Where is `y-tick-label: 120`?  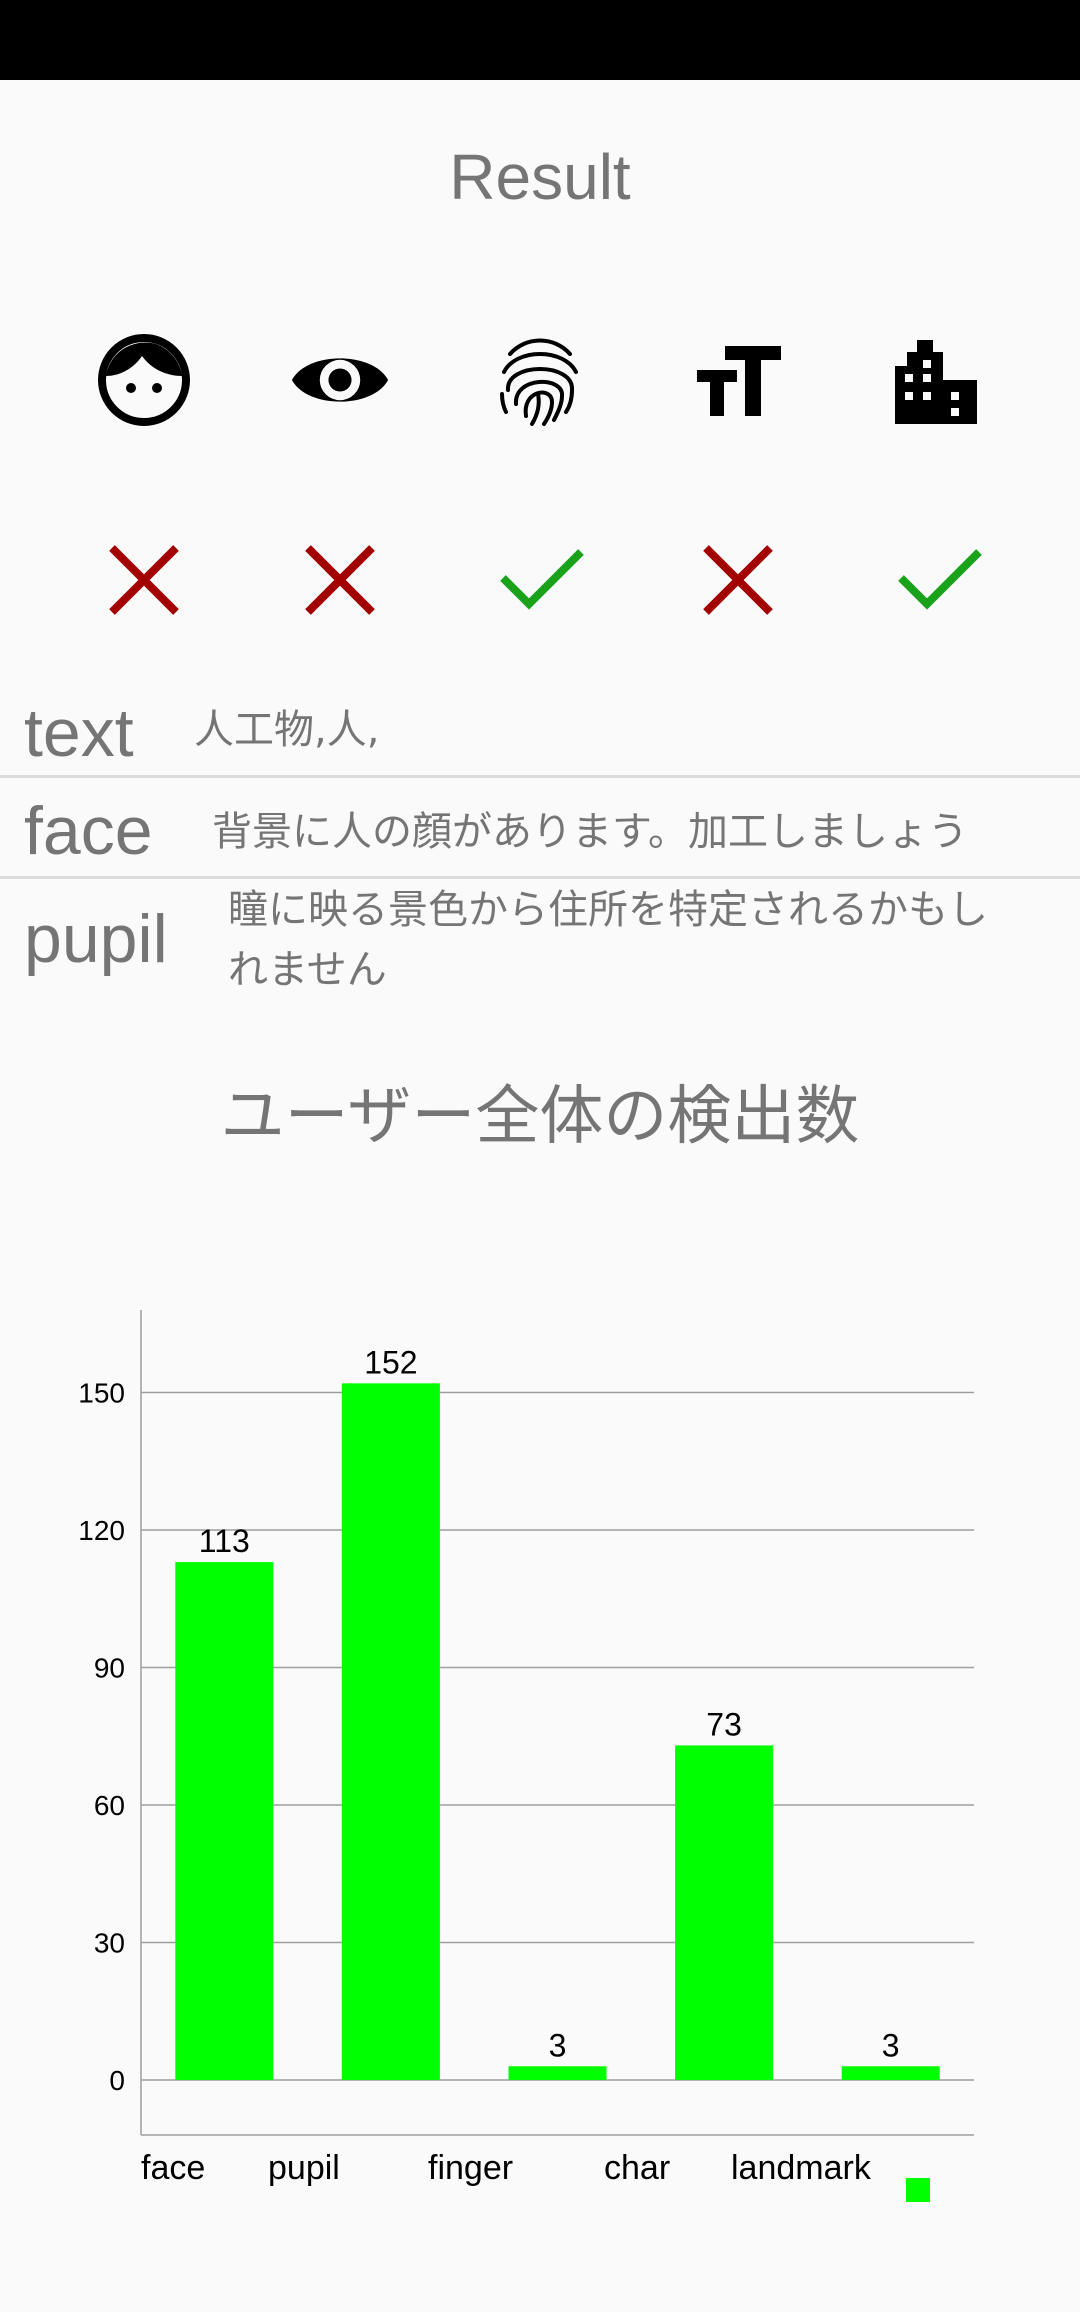 y-tick-label: 120 is located at coordinates (101, 1530).